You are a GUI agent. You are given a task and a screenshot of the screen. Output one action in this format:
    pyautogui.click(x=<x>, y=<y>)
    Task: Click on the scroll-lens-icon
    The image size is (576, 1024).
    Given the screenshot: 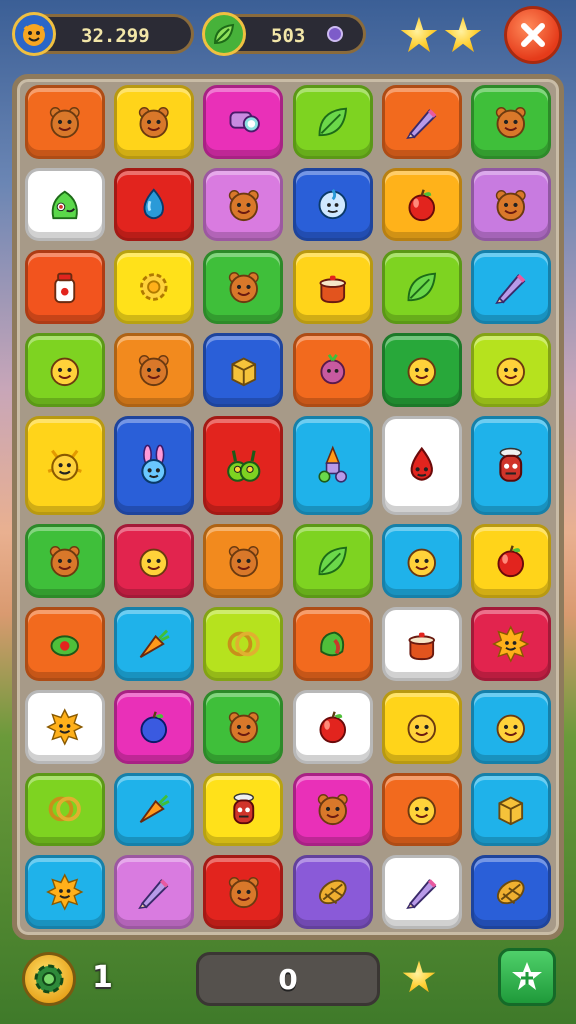 What is the action you would take?
    pyautogui.click(x=243, y=122)
    